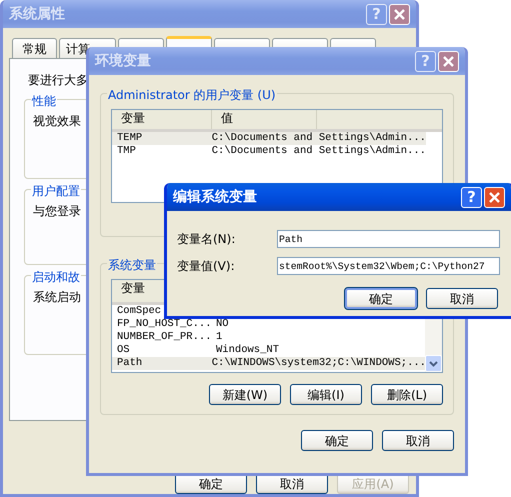  I want to click on window-title: 编辑系统变量, so click(215, 197).